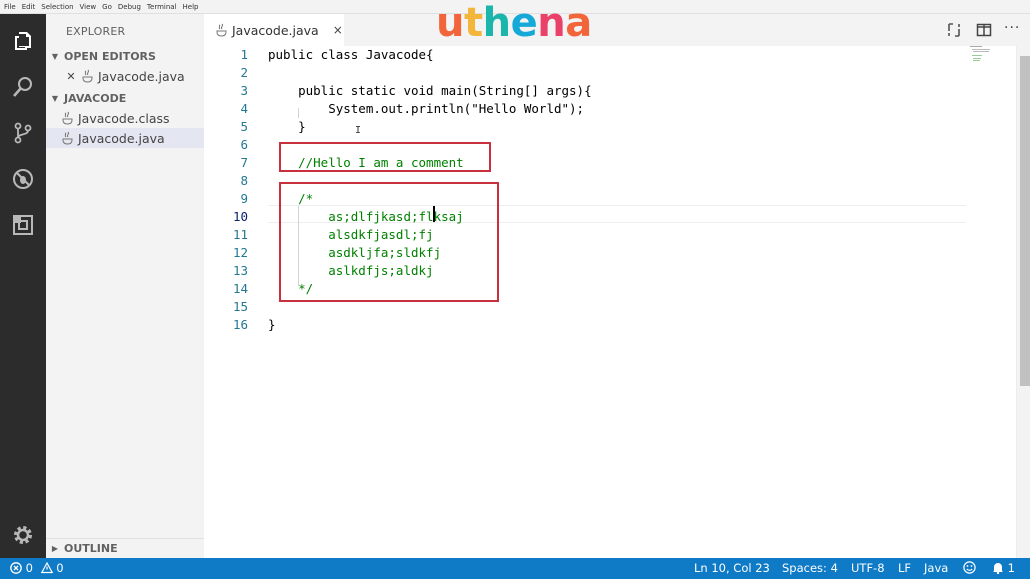 The width and height of the screenshot is (1030, 579). I want to click on file-item-class: Javacode.class, so click(125, 118).